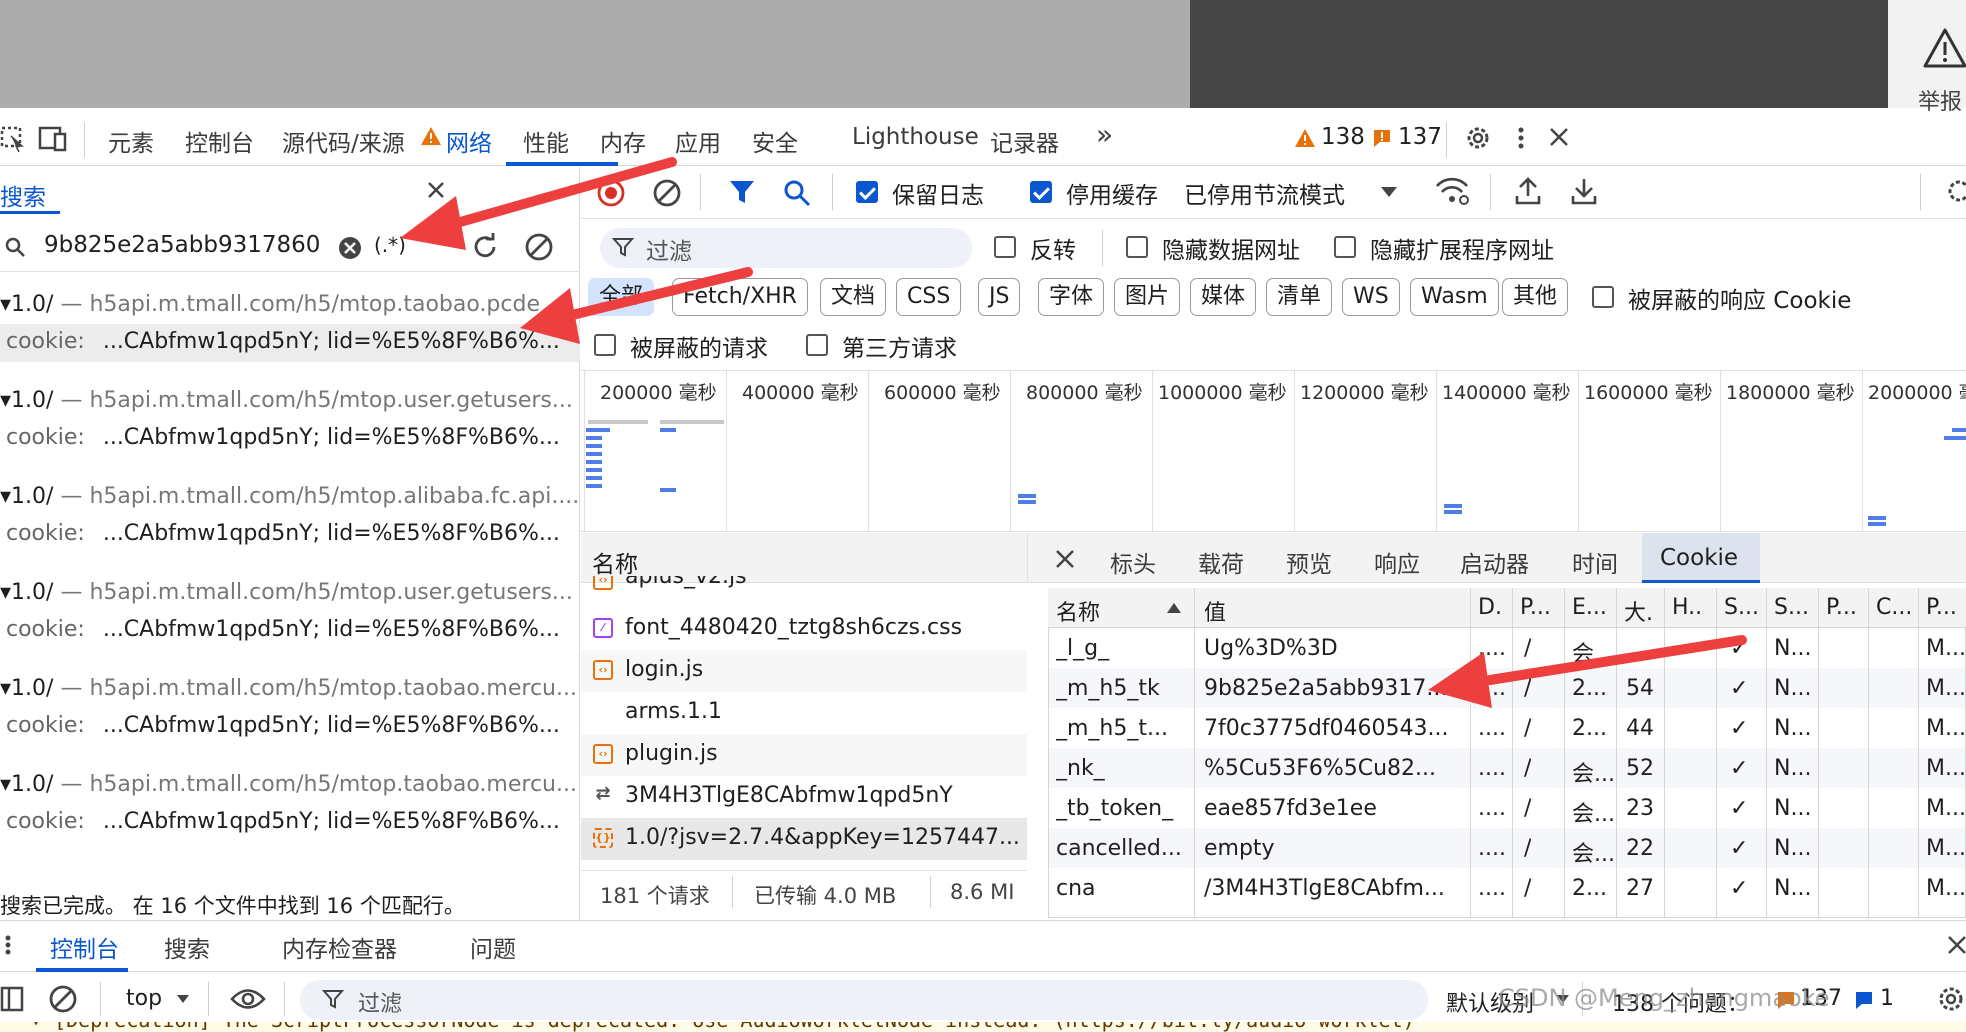  What do you see at coordinates (1122, 648) in the screenshot?
I see `cookie-name: _l_g_` at bounding box center [1122, 648].